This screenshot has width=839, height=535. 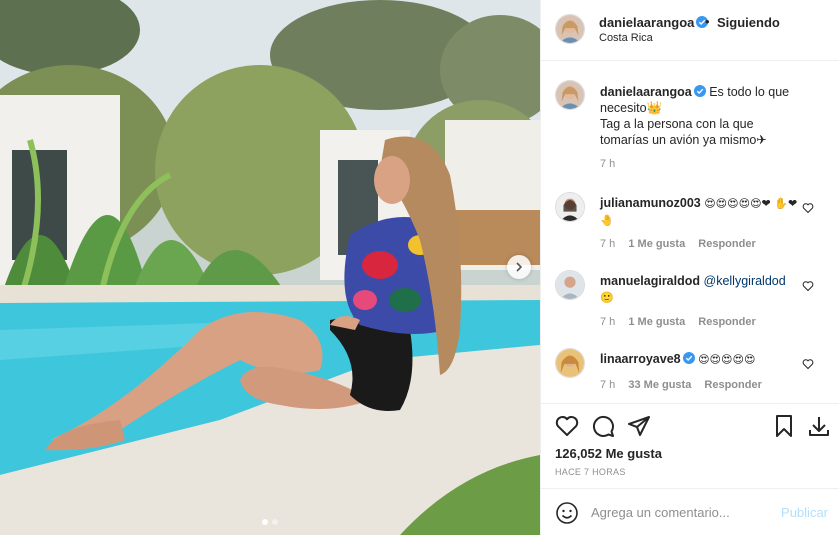 What do you see at coordinates (819, 426) in the screenshot?
I see `download-icon` at bounding box center [819, 426].